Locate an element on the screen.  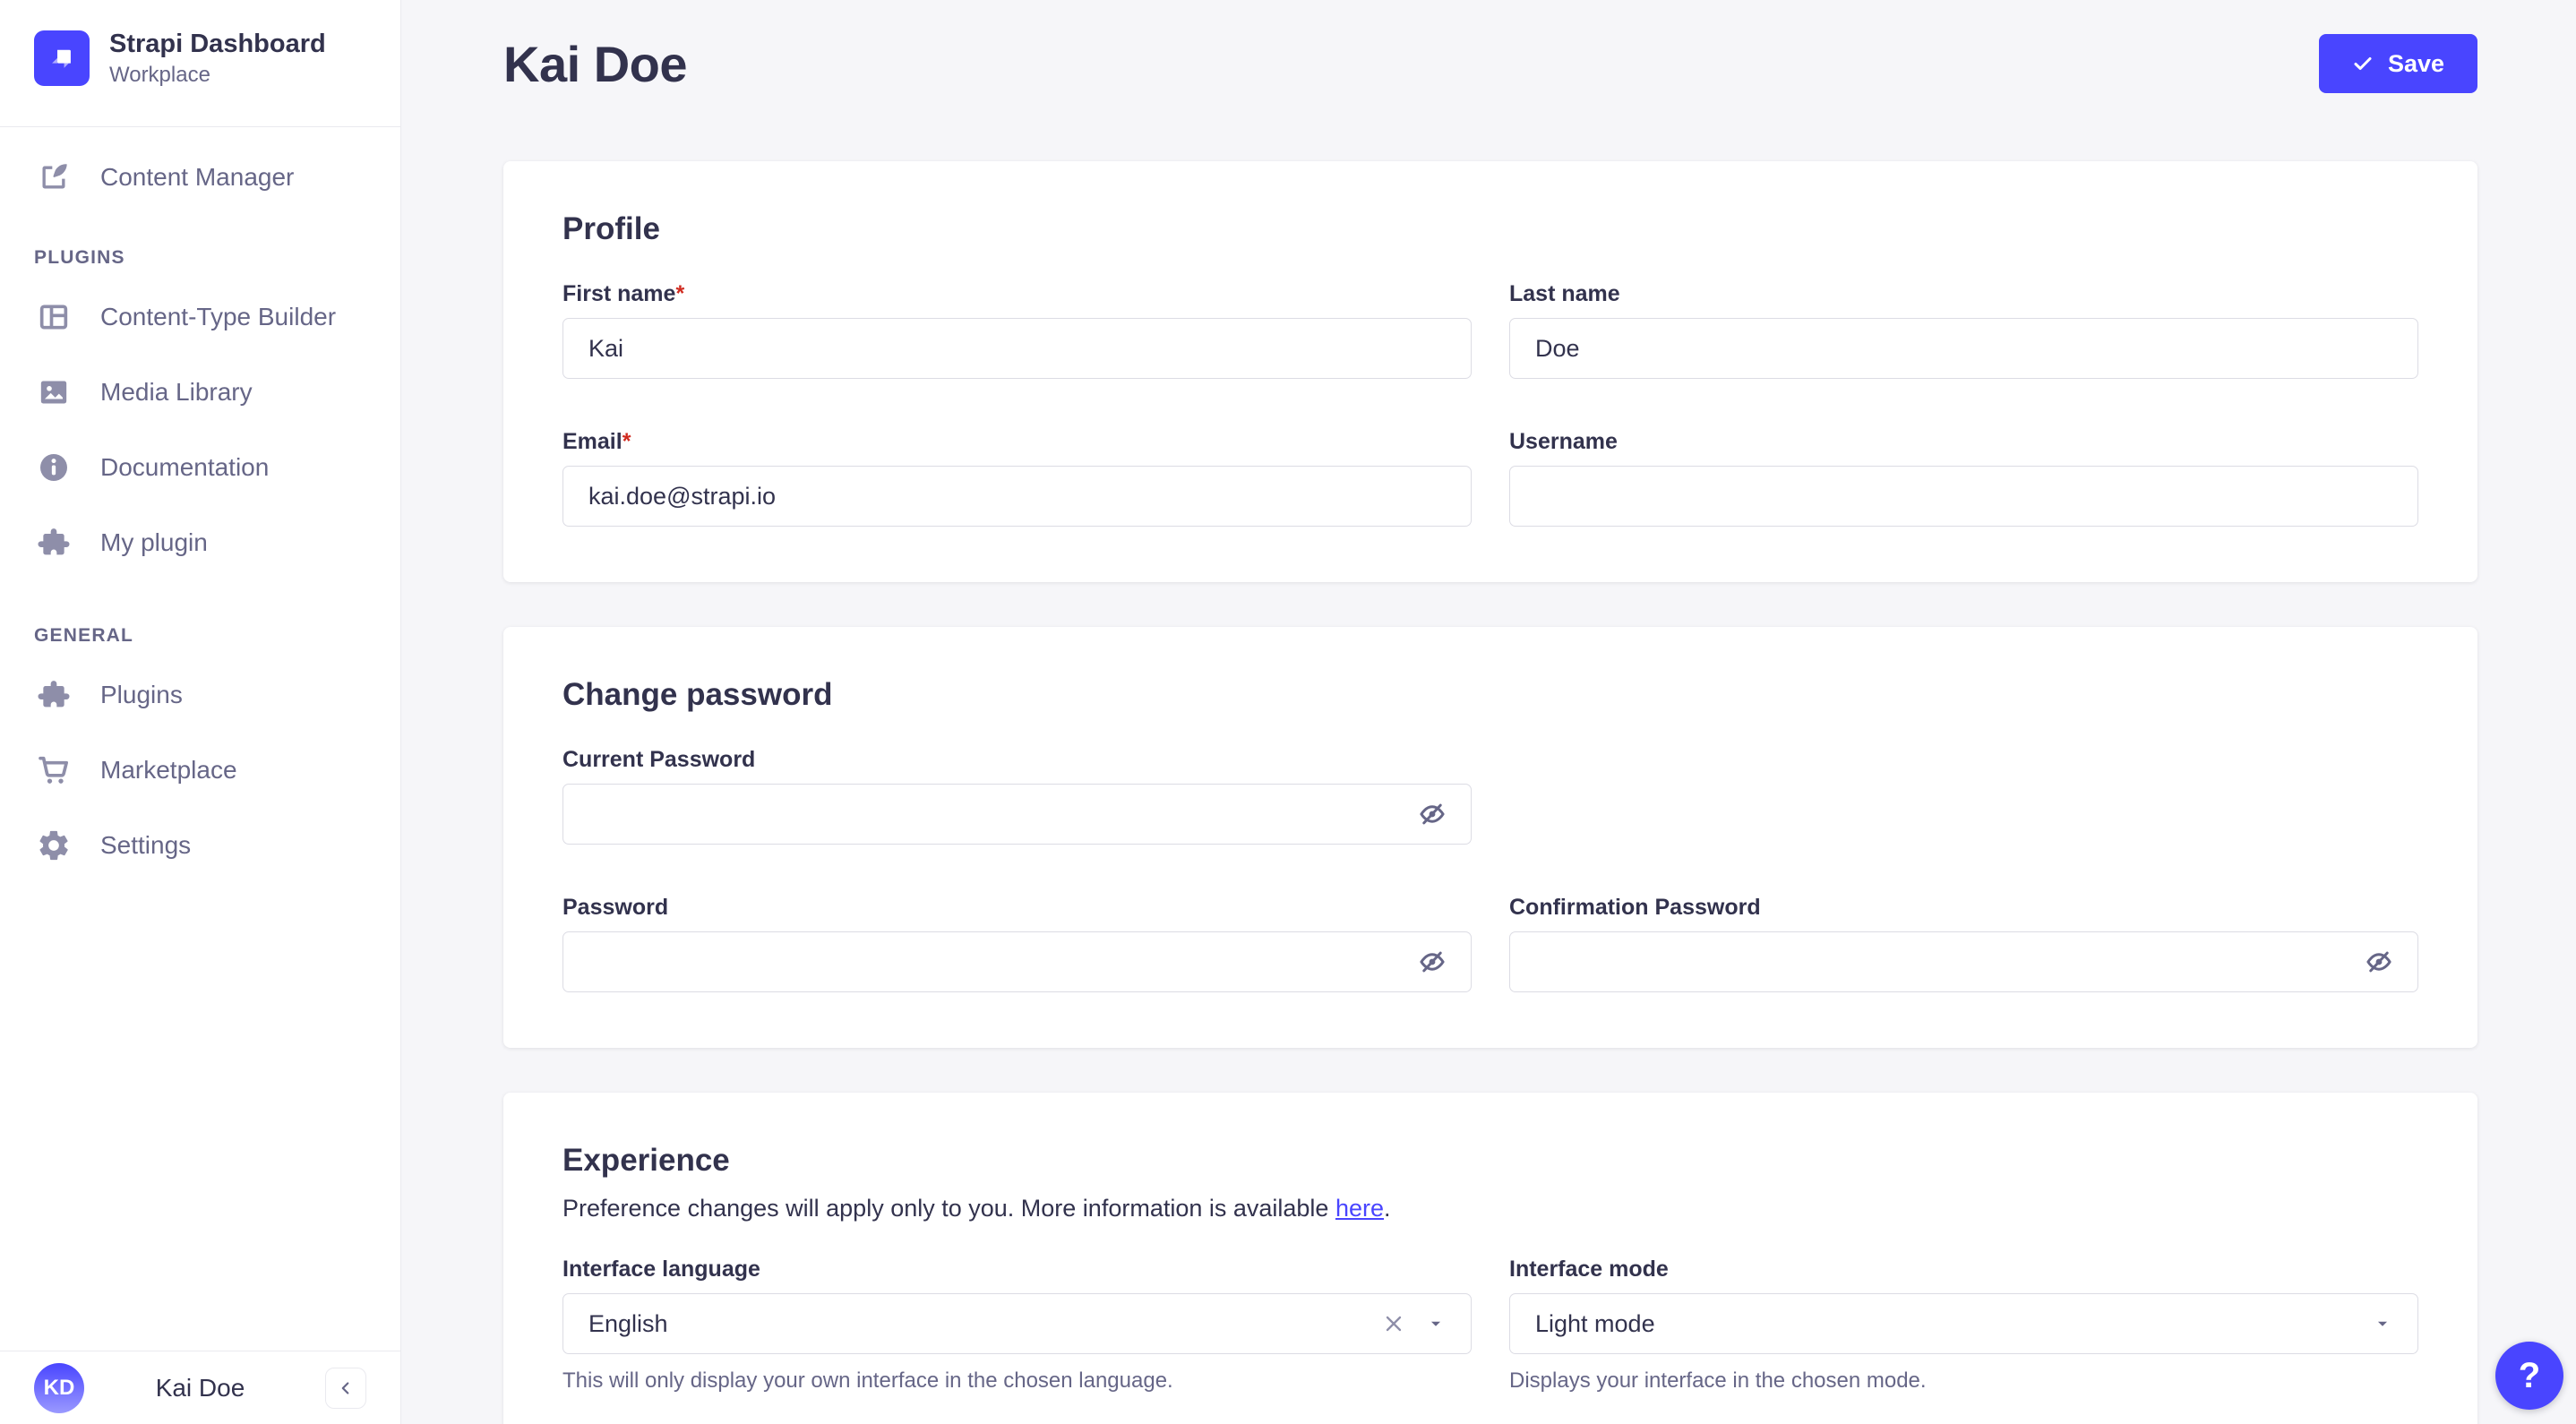
first-name-field-group: First name* is located at coordinates (1017, 330).